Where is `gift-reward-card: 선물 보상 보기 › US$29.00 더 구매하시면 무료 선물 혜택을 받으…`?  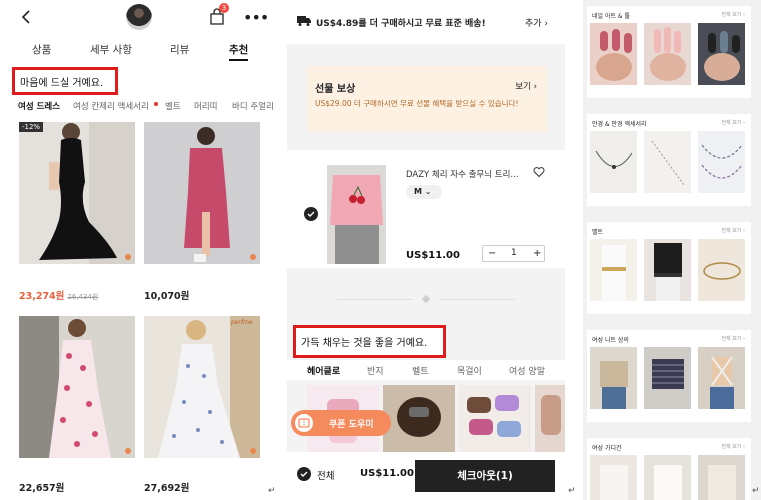 gift-reward-card: 선물 보상 보기 › US$29.00 더 구매하시면 무료 선물 혜택을 받으… is located at coordinates (427, 99).